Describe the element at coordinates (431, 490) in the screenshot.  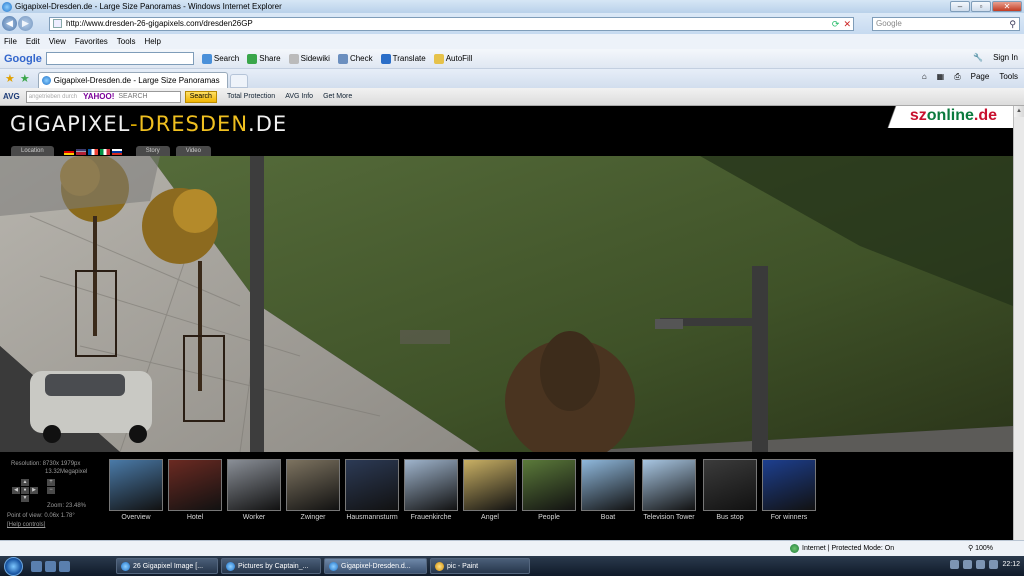
I see `thumbnail-frauenkirche: Frauenkirche` at that location.